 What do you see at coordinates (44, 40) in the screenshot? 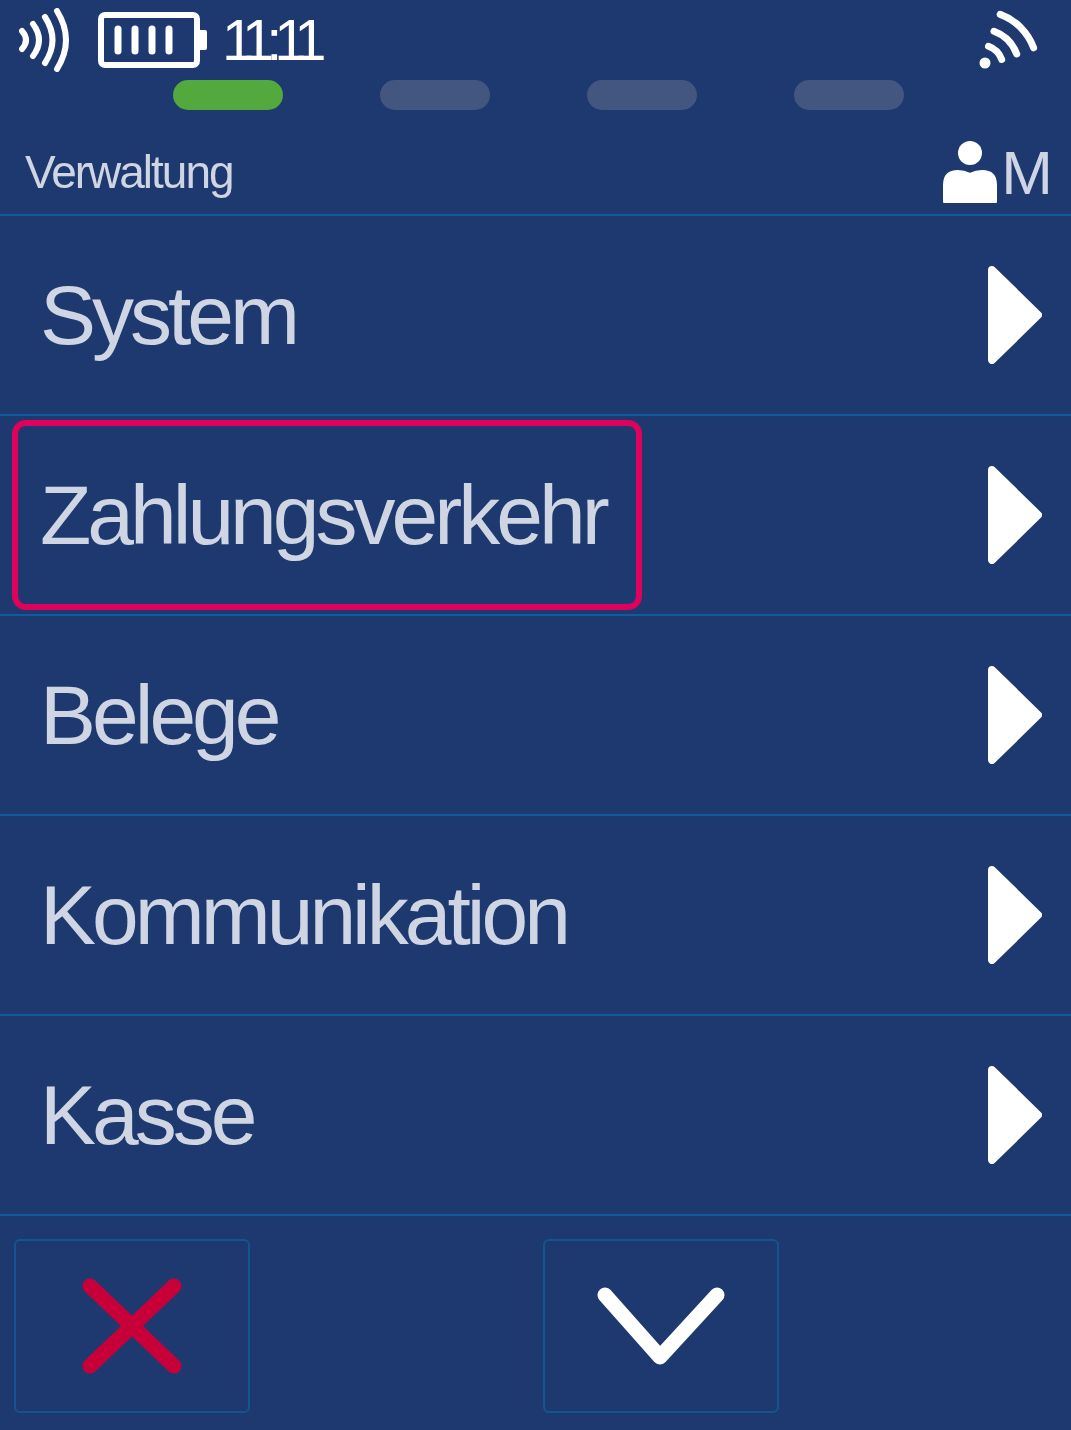
I see `nfc-icon` at bounding box center [44, 40].